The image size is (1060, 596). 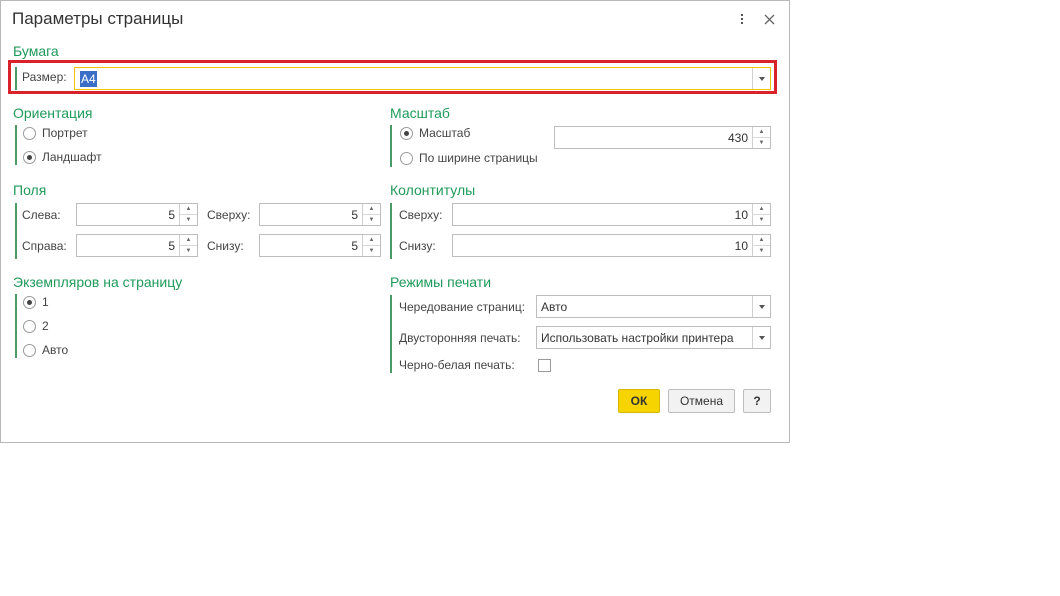 What do you see at coordinates (225, 246) in the screenshot?
I see `margin-bottom-label: Снизу:` at bounding box center [225, 246].